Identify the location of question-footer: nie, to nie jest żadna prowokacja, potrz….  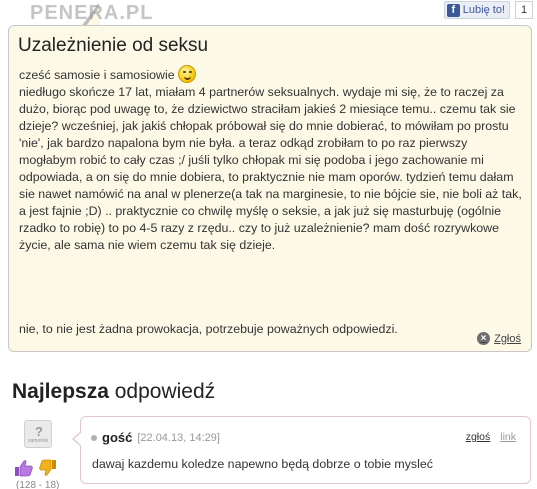
(208, 329).